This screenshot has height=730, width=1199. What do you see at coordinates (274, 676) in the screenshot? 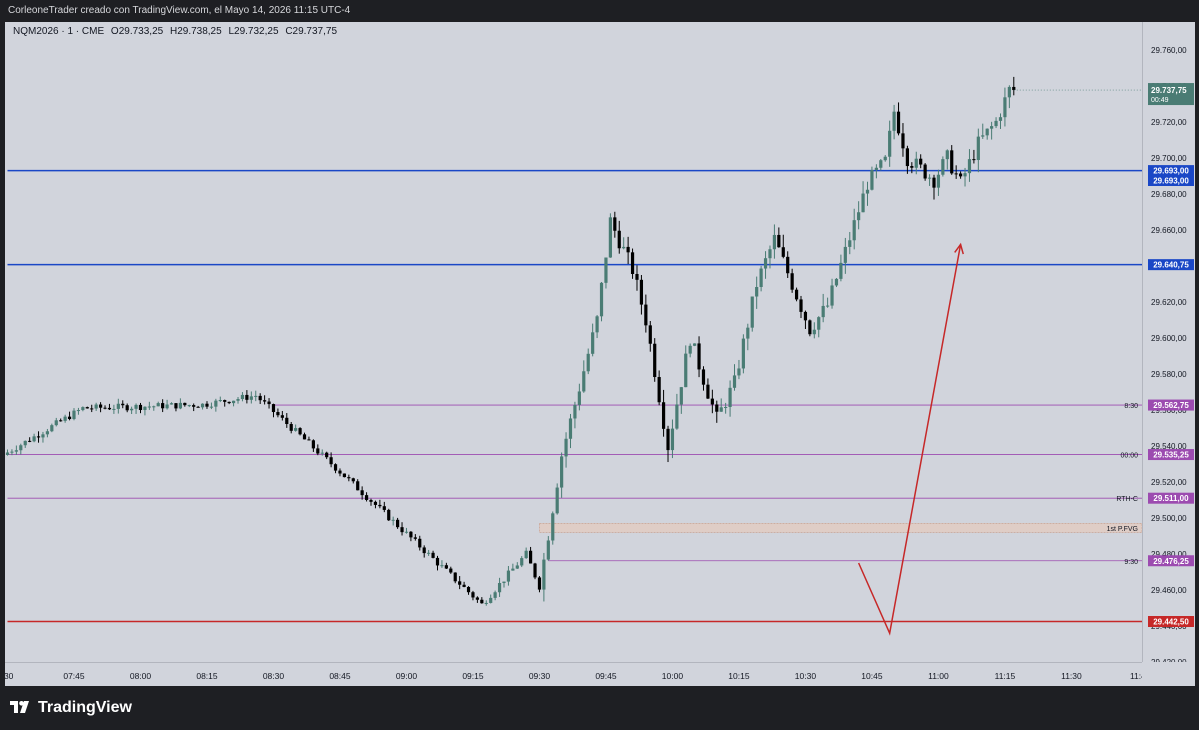
I see `time-tick-label: 08:30` at bounding box center [274, 676].